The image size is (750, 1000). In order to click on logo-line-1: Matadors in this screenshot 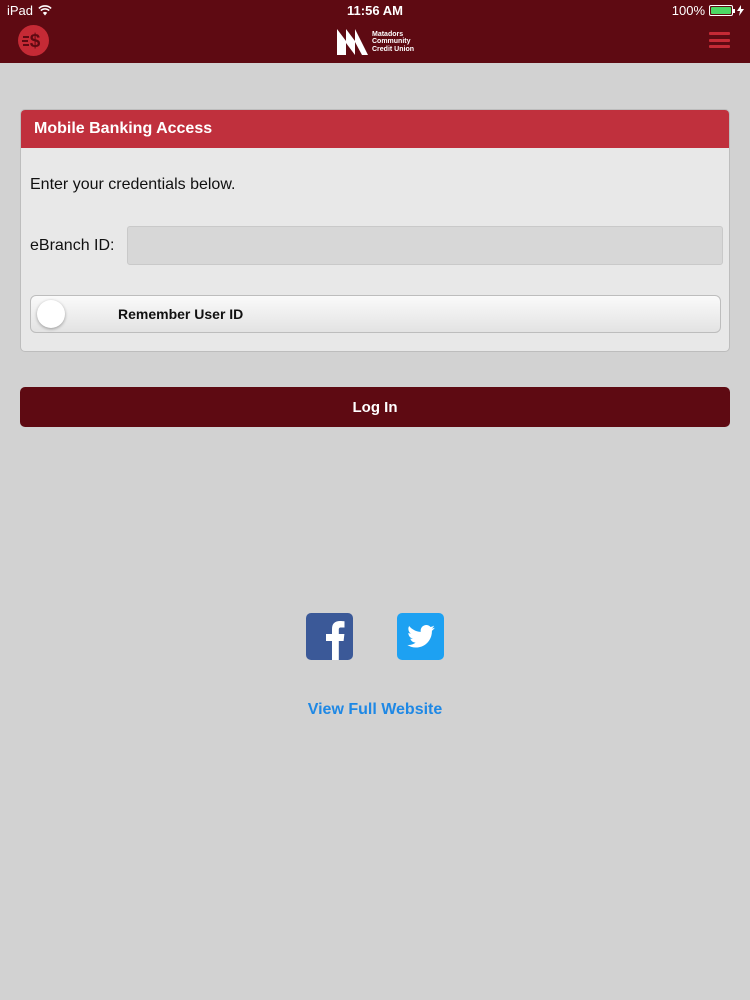, I will do `click(388, 34)`.